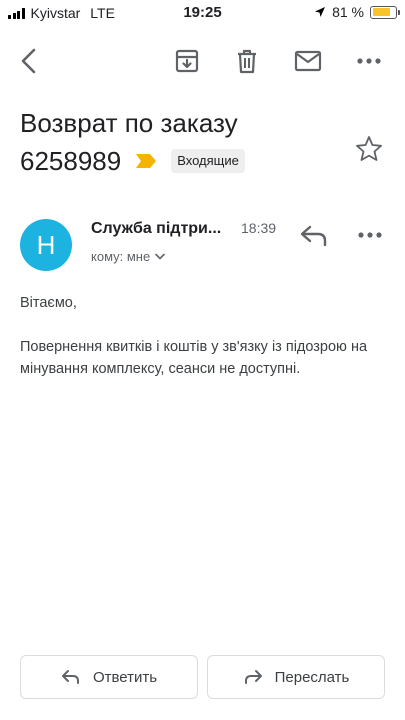  What do you see at coordinates (46, 245) in the screenshot?
I see `sender-avatar: H` at bounding box center [46, 245].